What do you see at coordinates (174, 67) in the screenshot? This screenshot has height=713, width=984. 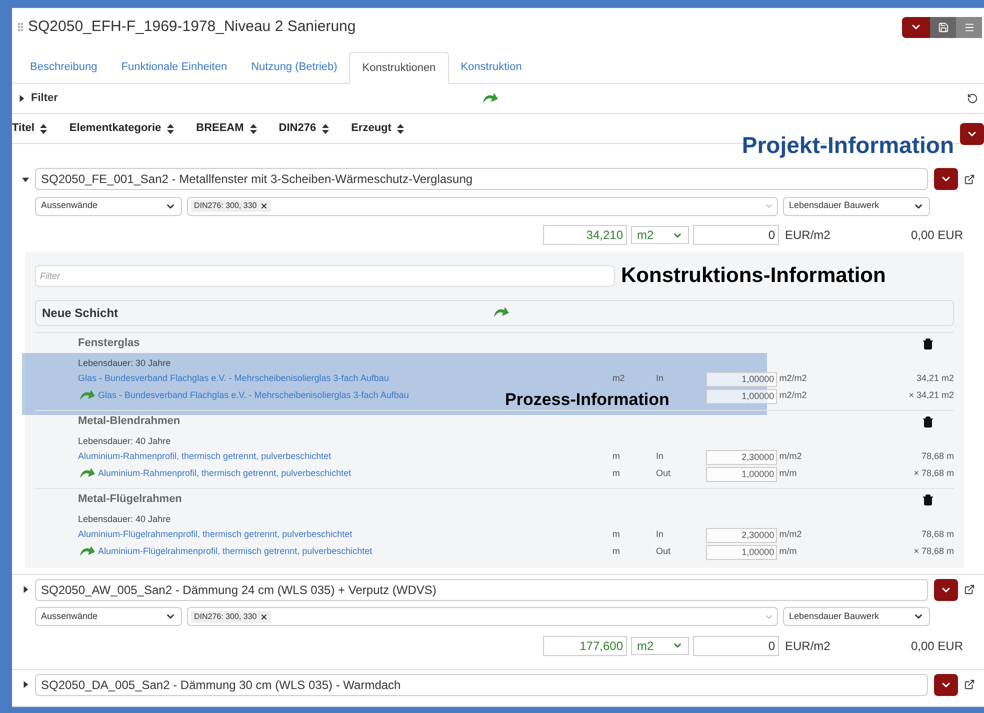 I see `tab: Funktionale Einheiten` at bounding box center [174, 67].